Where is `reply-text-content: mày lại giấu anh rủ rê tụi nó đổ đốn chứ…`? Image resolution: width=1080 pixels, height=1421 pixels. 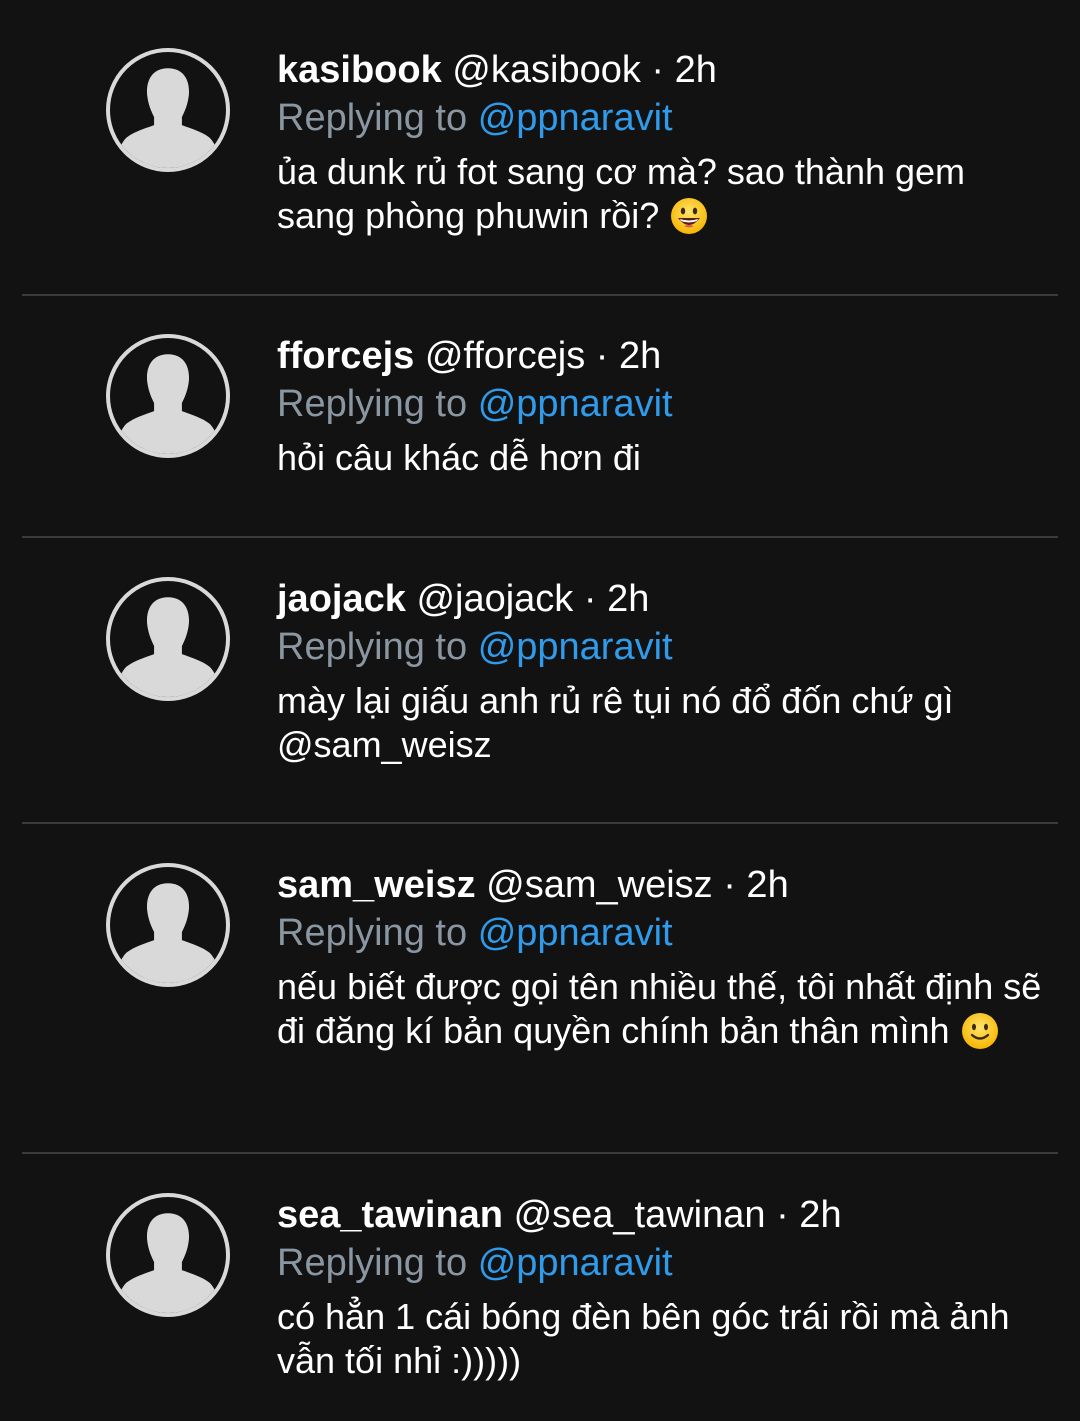
reply-text-content: mày lại giấu anh rủ rê tụi nó đổ đốn chứ… is located at coordinates (615, 722).